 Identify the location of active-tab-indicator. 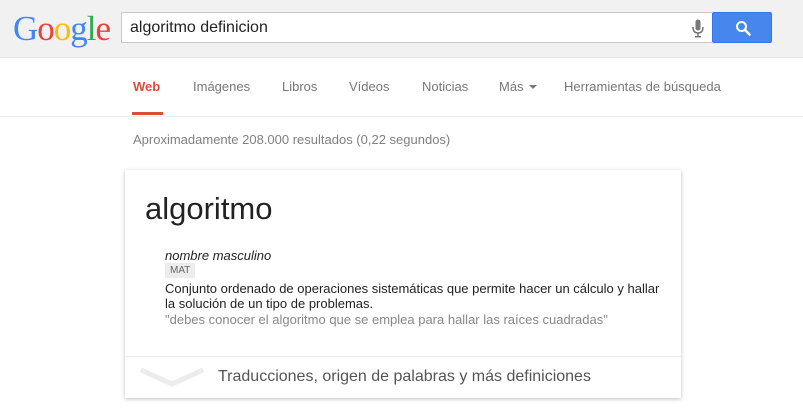
(147, 113).